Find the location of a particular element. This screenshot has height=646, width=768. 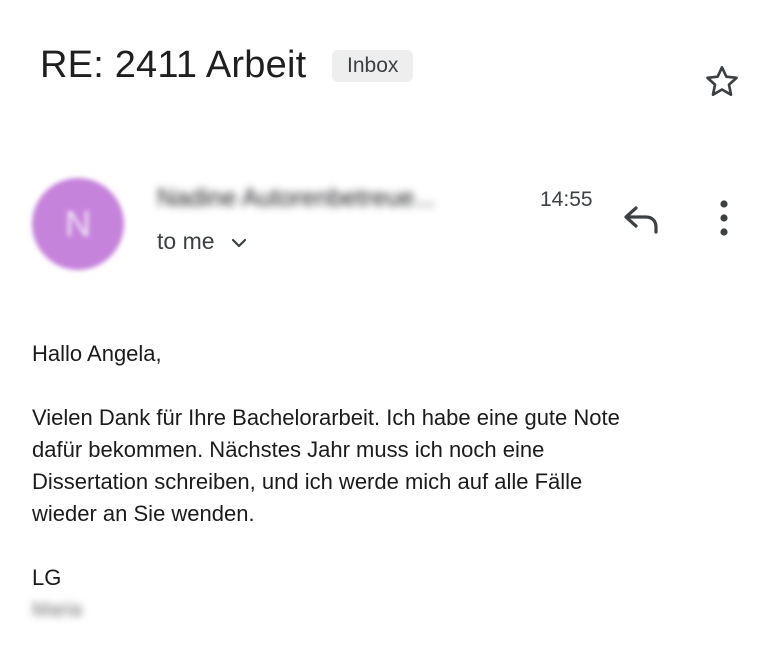

body-signoff: LG is located at coordinates (47, 577).